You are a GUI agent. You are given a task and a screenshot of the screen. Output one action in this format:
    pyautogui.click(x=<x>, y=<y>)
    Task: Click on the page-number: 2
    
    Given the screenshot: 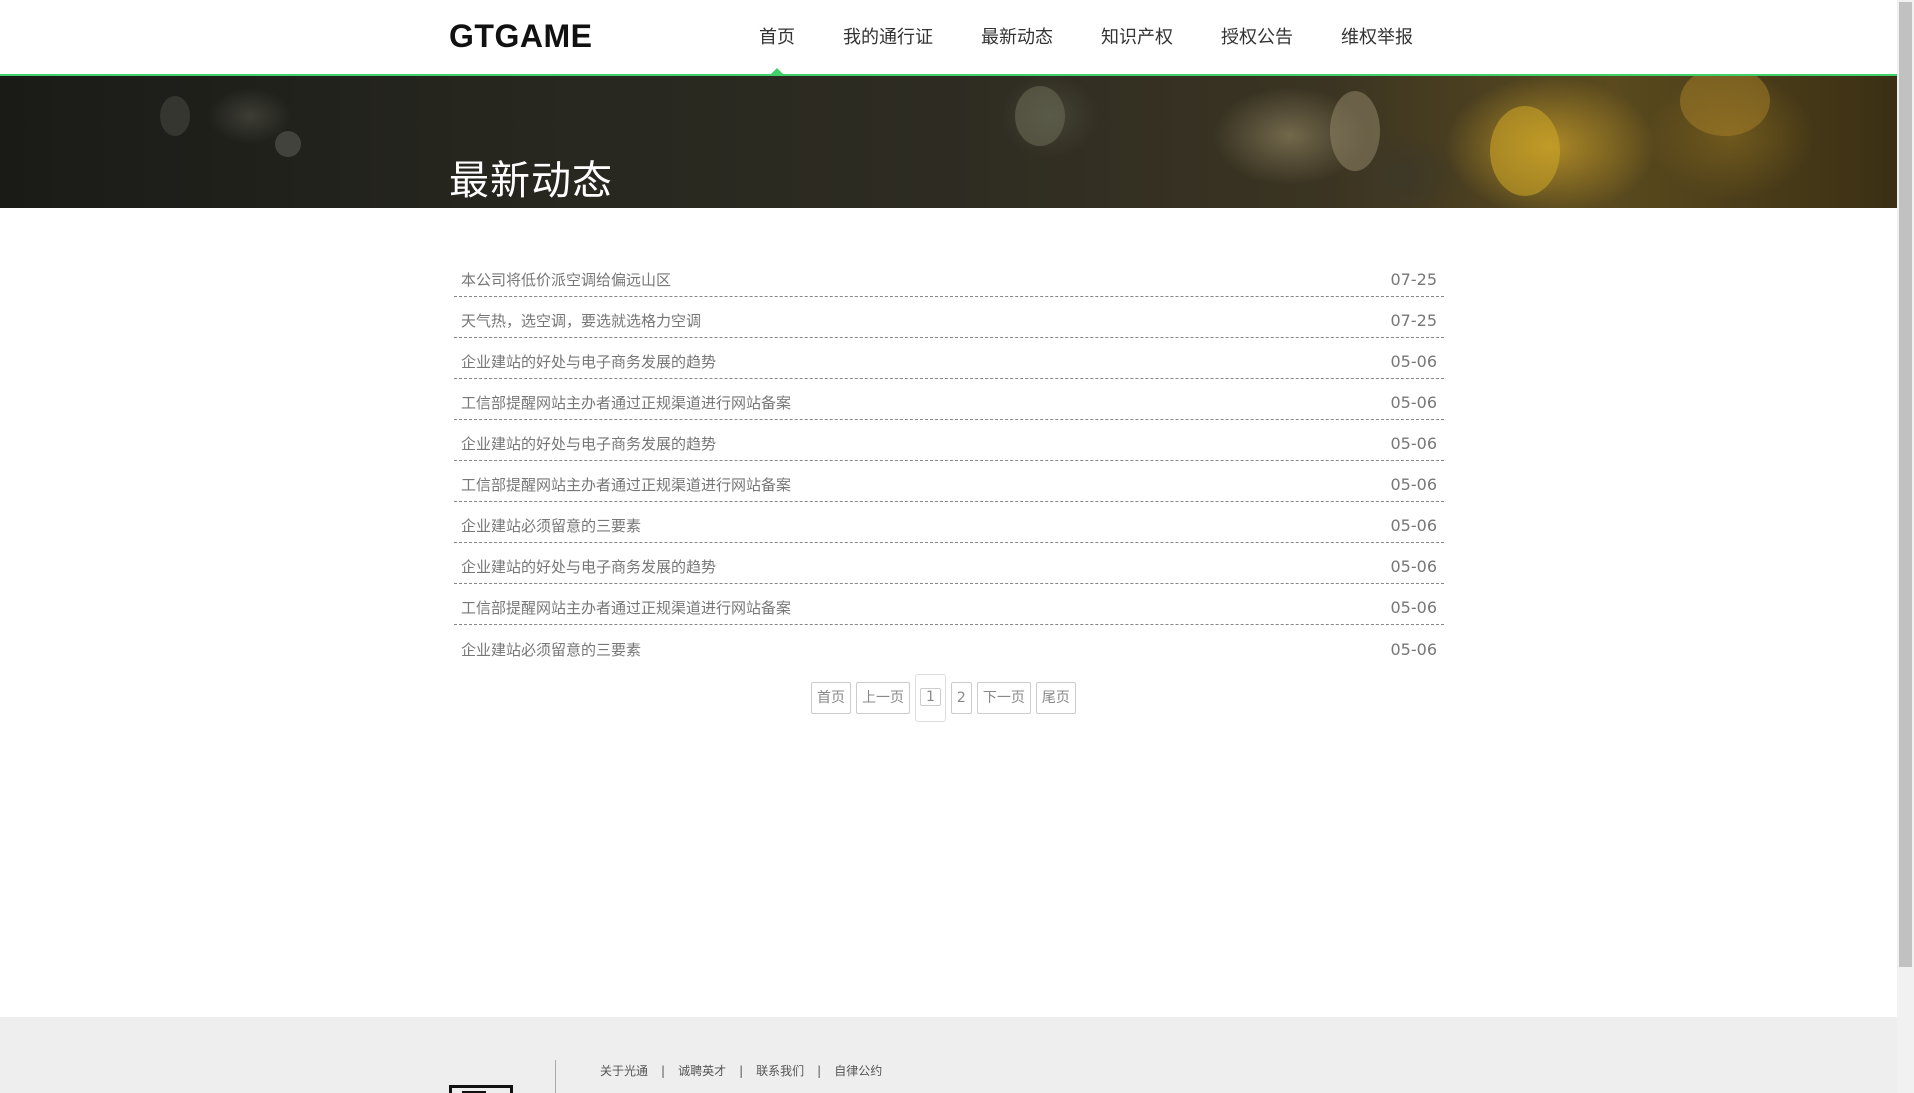 What is the action you would take?
    pyautogui.click(x=961, y=698)
    